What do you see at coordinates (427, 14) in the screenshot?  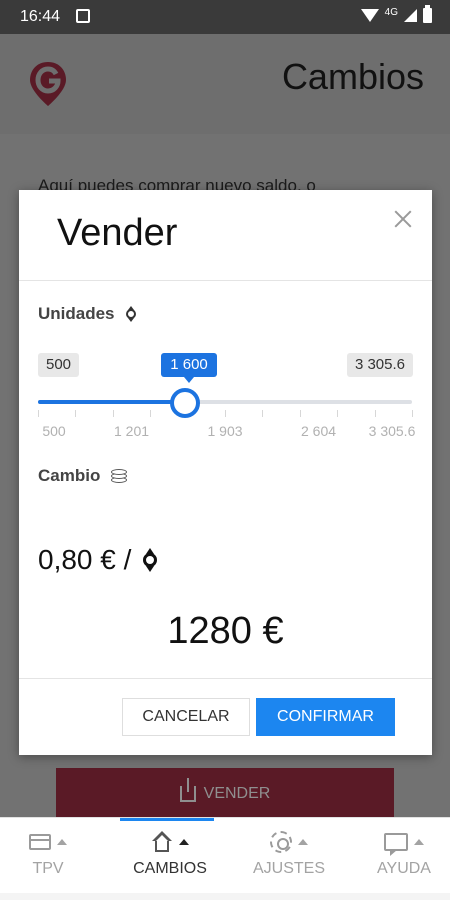 I see `battery-icon` at bounding box center [427, 14].